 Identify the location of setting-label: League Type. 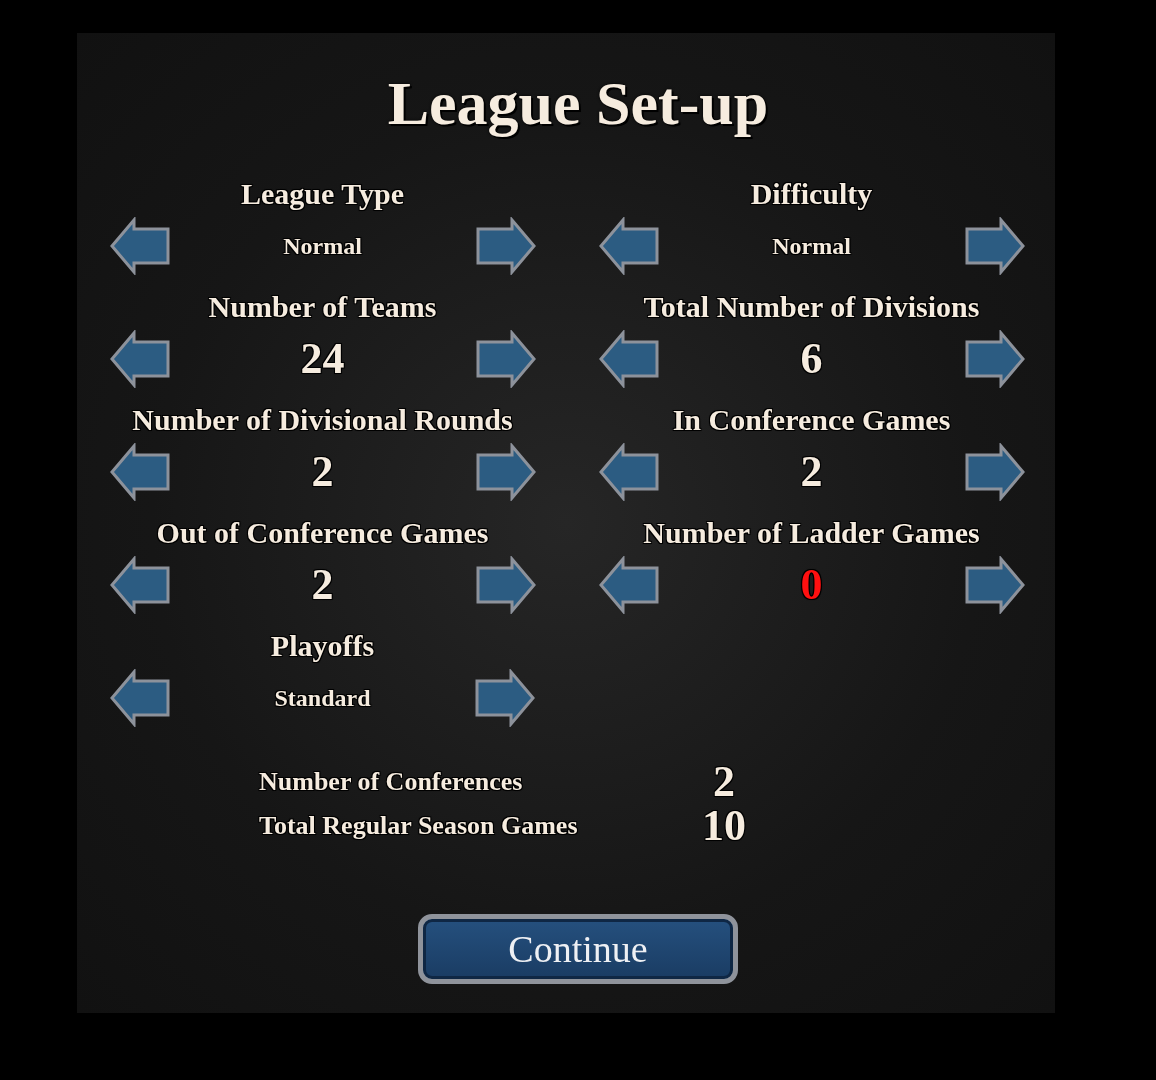
(322, 194).